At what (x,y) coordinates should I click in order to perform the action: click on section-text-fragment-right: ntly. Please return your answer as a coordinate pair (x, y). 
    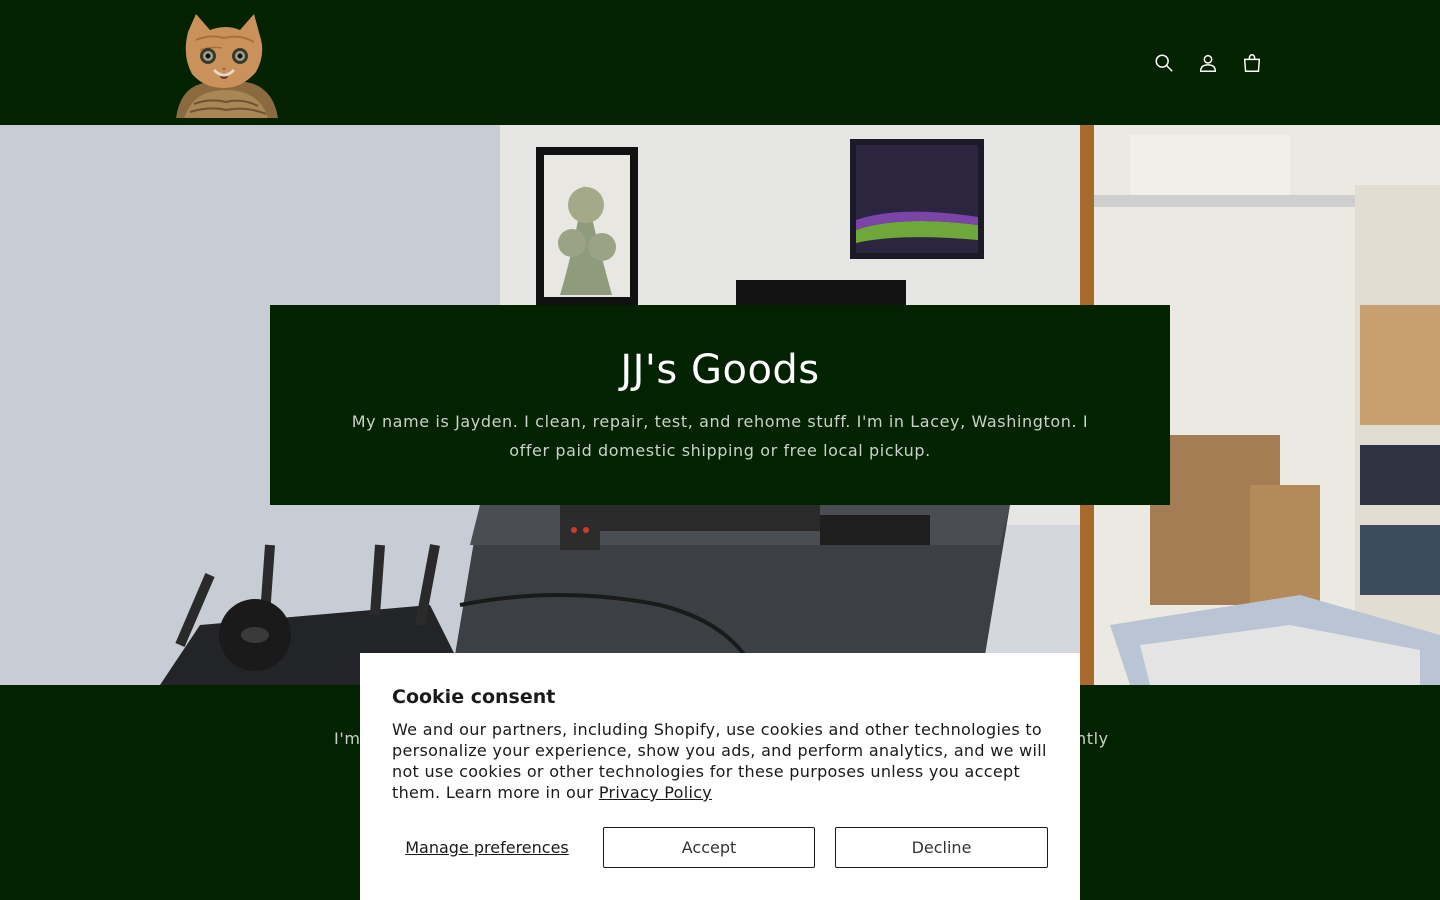
    Looking at the image, I should click on (1092, 738).